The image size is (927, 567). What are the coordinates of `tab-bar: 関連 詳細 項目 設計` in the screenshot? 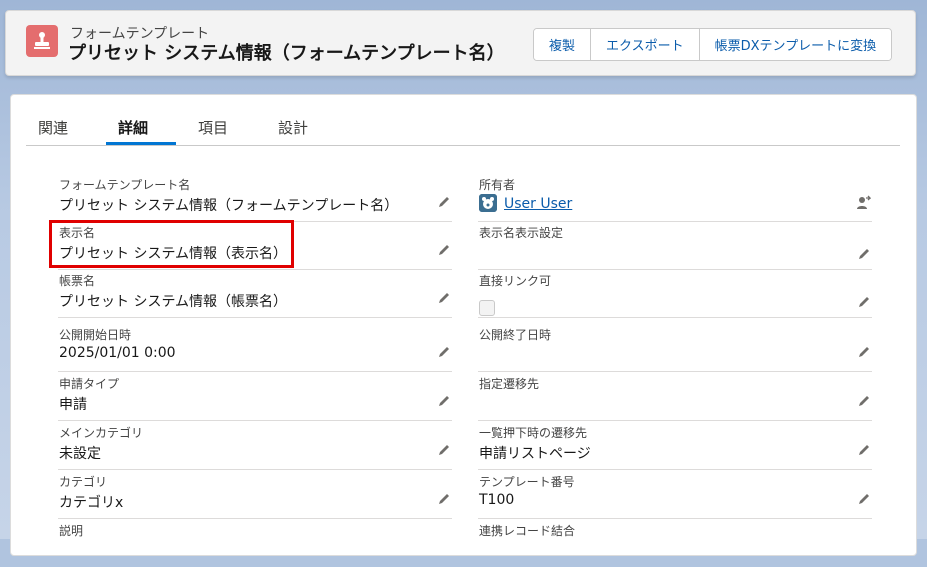 It's located at (463, 120).